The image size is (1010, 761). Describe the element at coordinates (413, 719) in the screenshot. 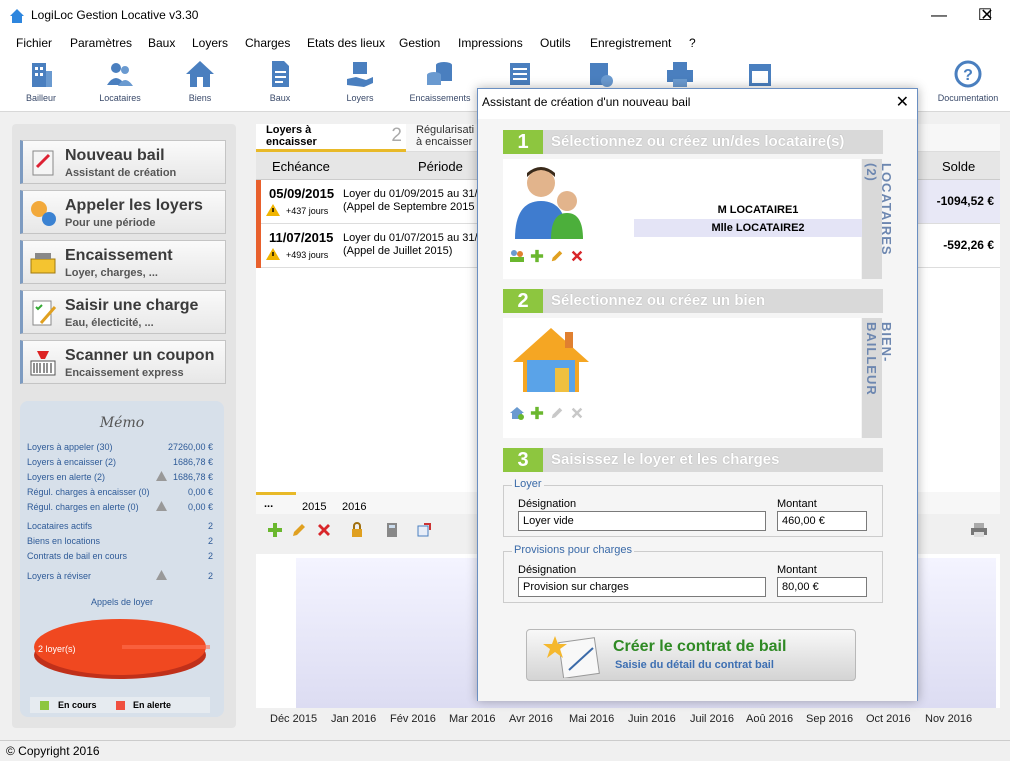

I see `month-label: Fév 2016` at that location.